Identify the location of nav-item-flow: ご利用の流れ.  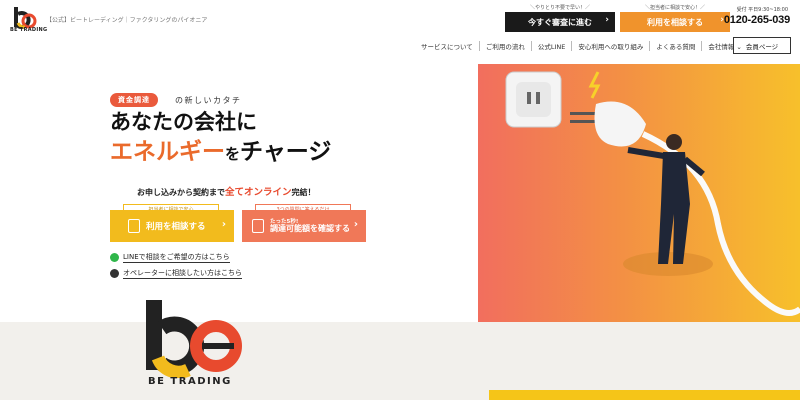
(504, 46).